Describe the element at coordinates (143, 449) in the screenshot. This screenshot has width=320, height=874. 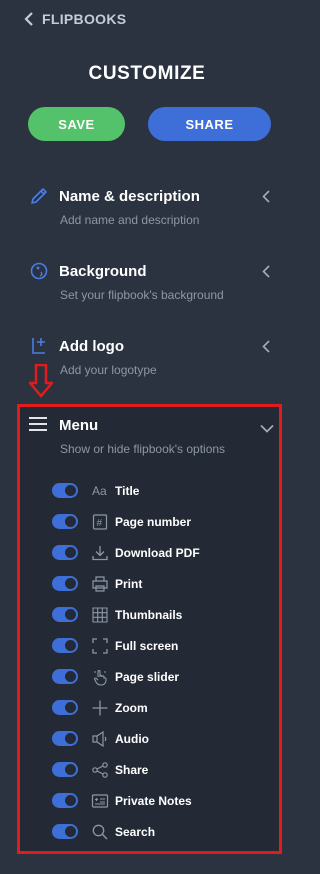
I see `menu-subtitle: Show or hide flipbook's options` at that location.